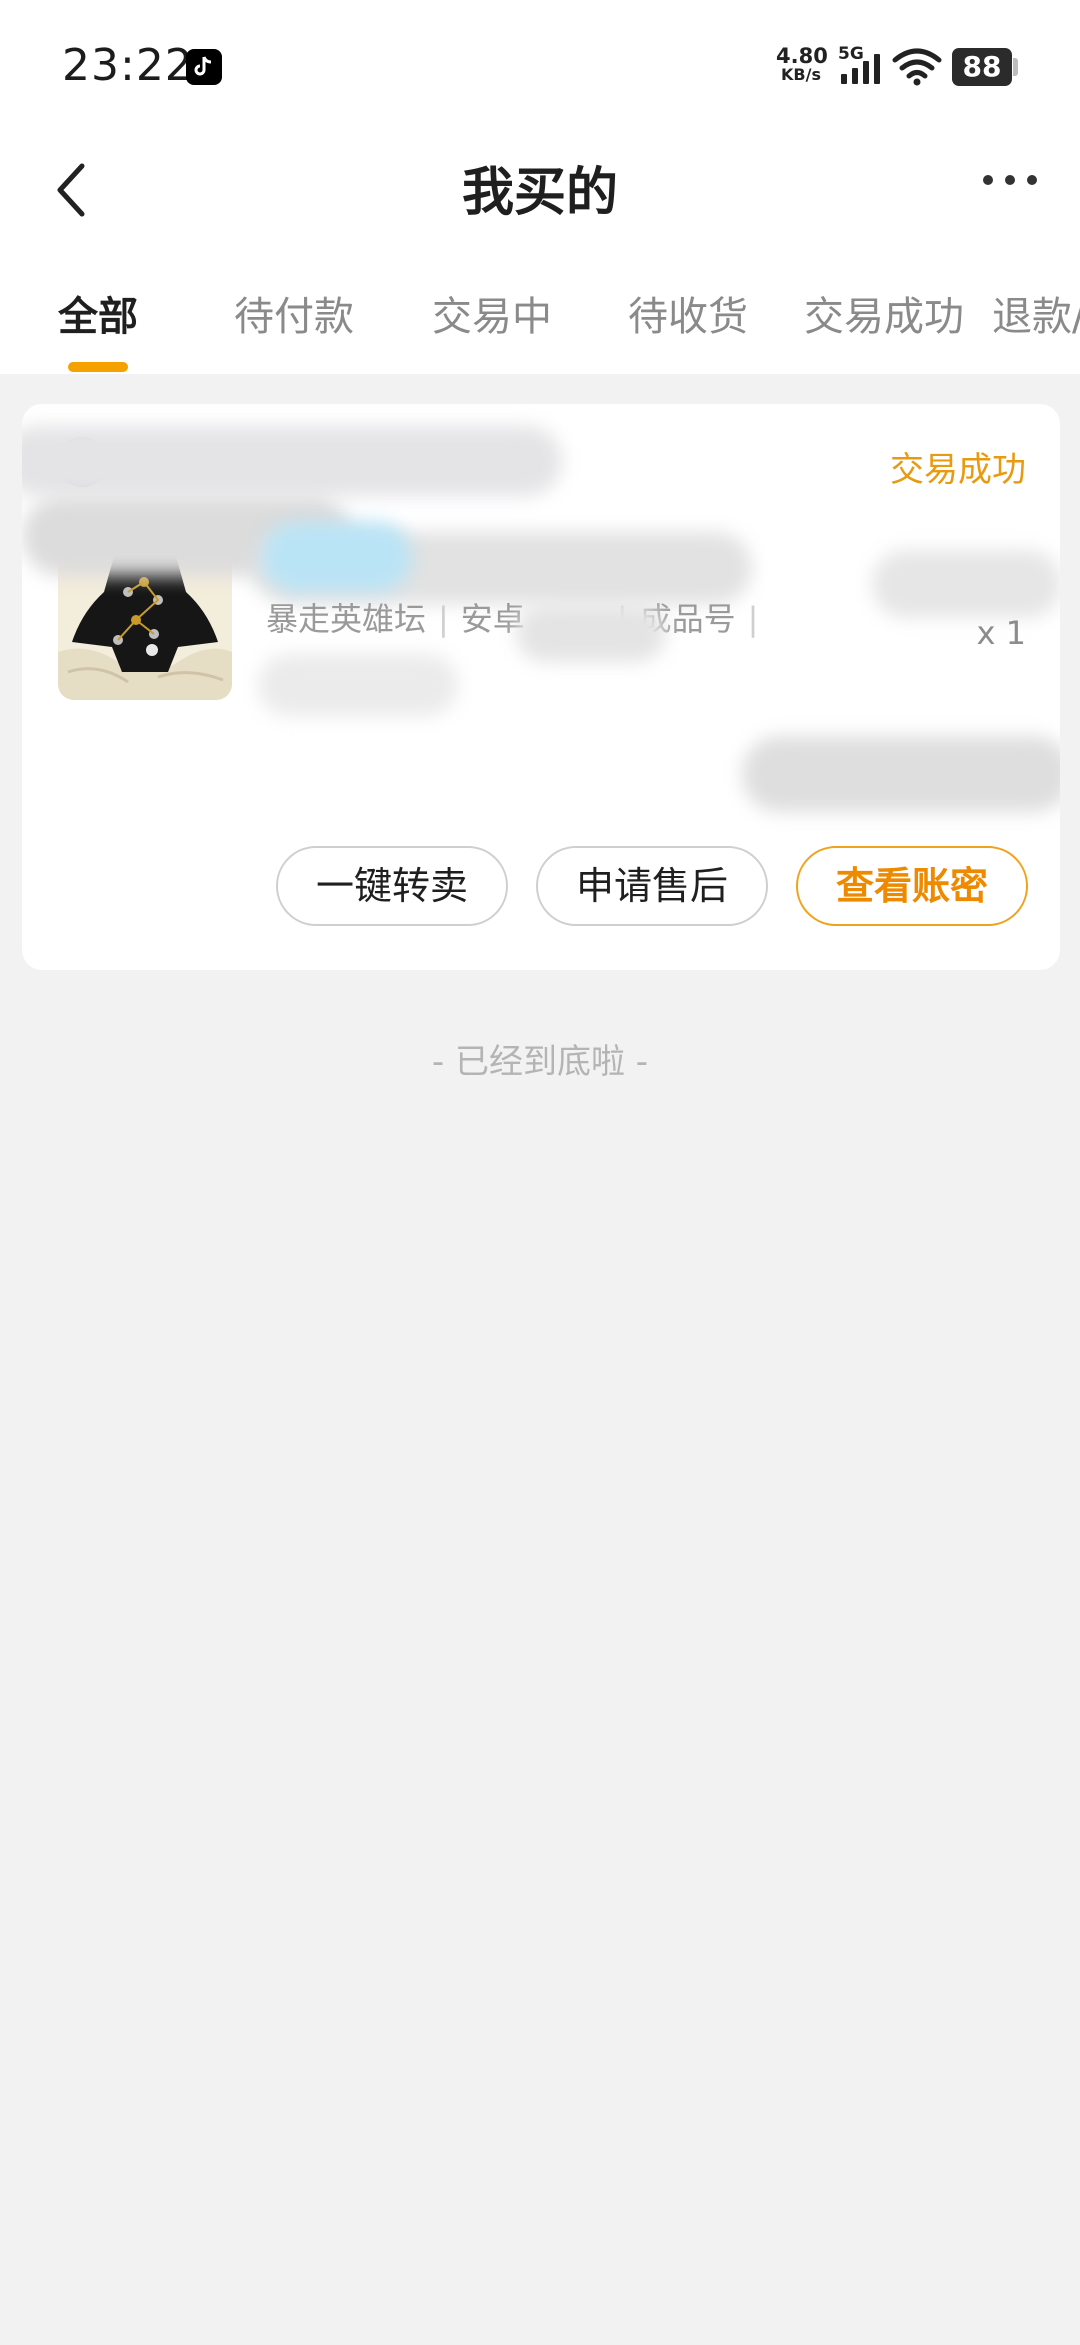  Describe the element at coordinates (204, 67) in the screenshot. I see `tiktok-icon` at that location.